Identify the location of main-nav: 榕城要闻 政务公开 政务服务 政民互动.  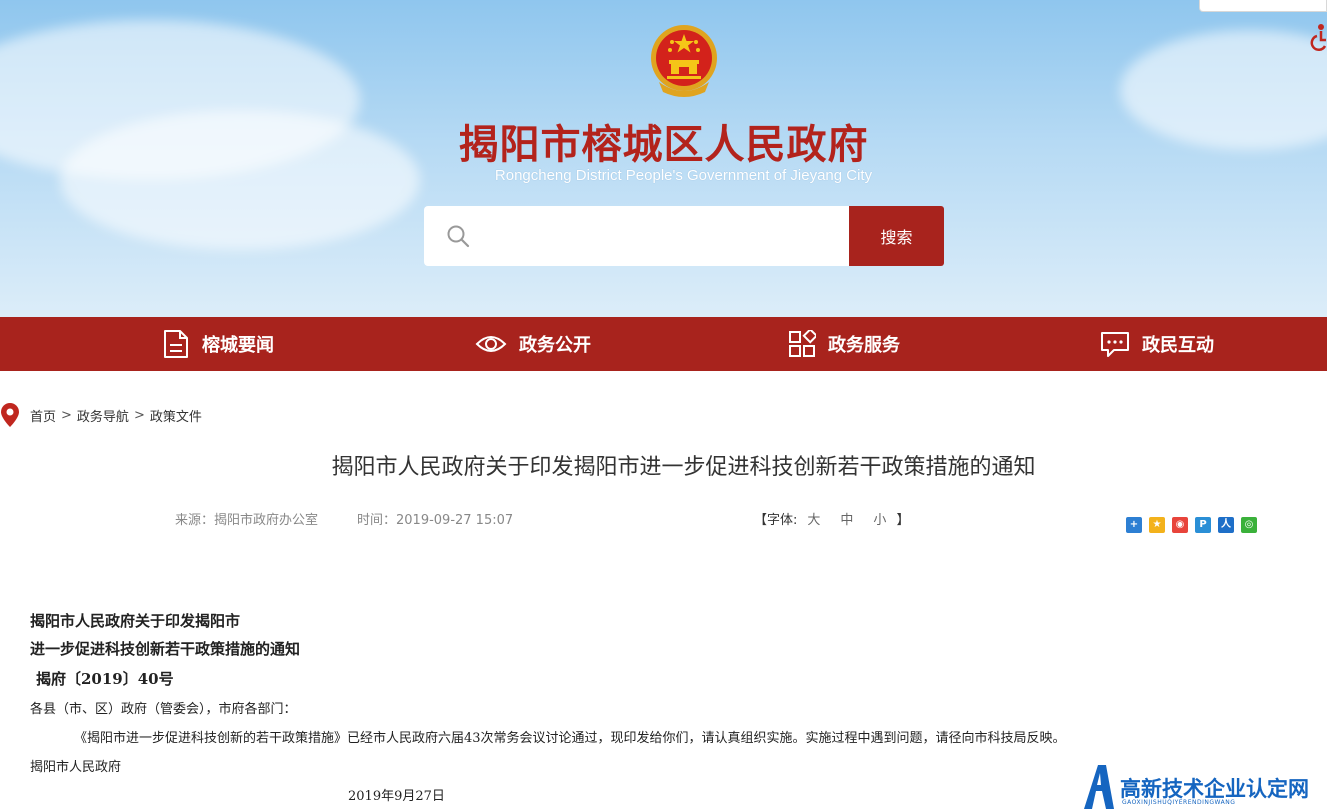
(663, 344).